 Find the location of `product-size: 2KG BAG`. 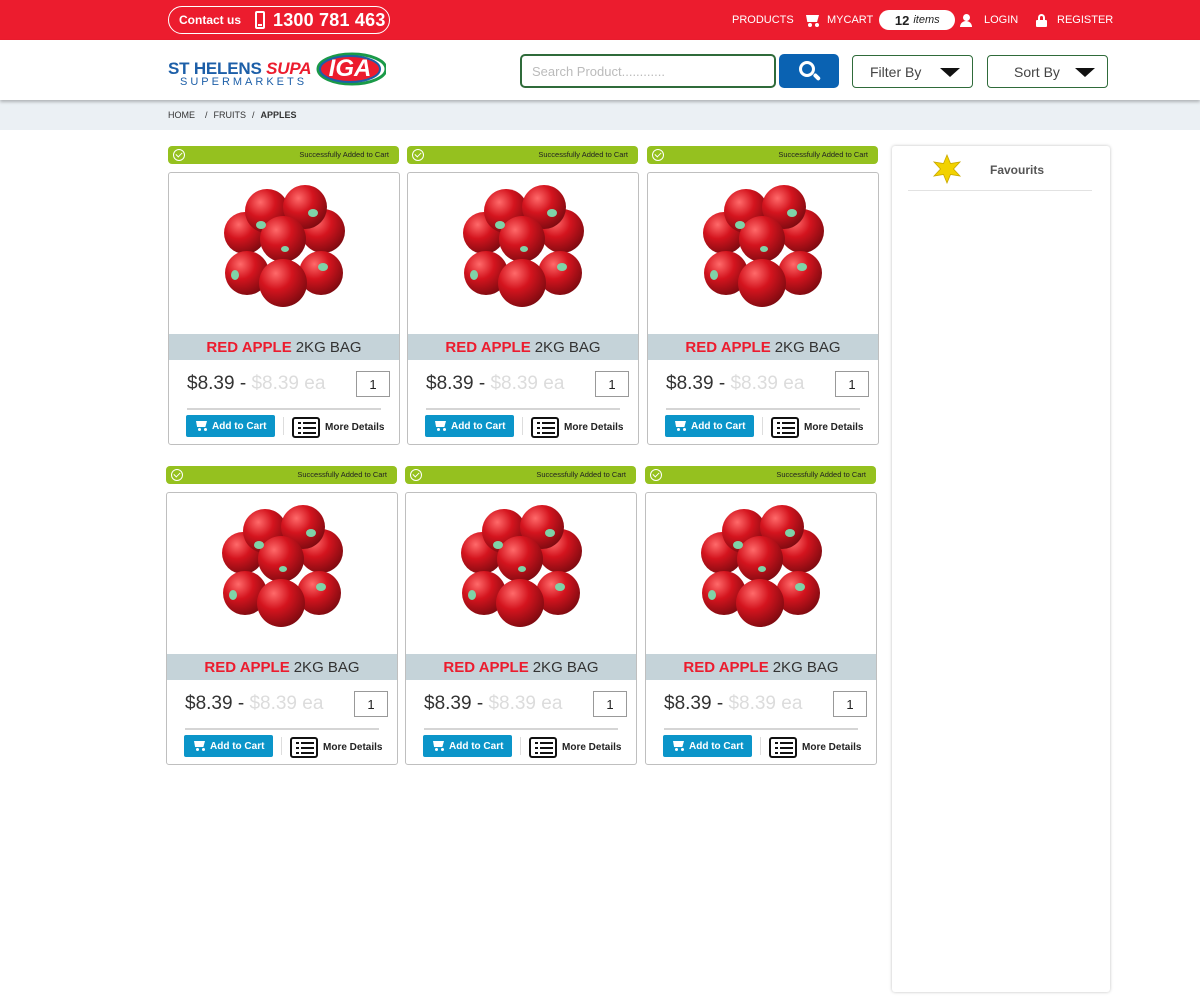

product-size: 2KG BAG is located at coordinates (326, 667).